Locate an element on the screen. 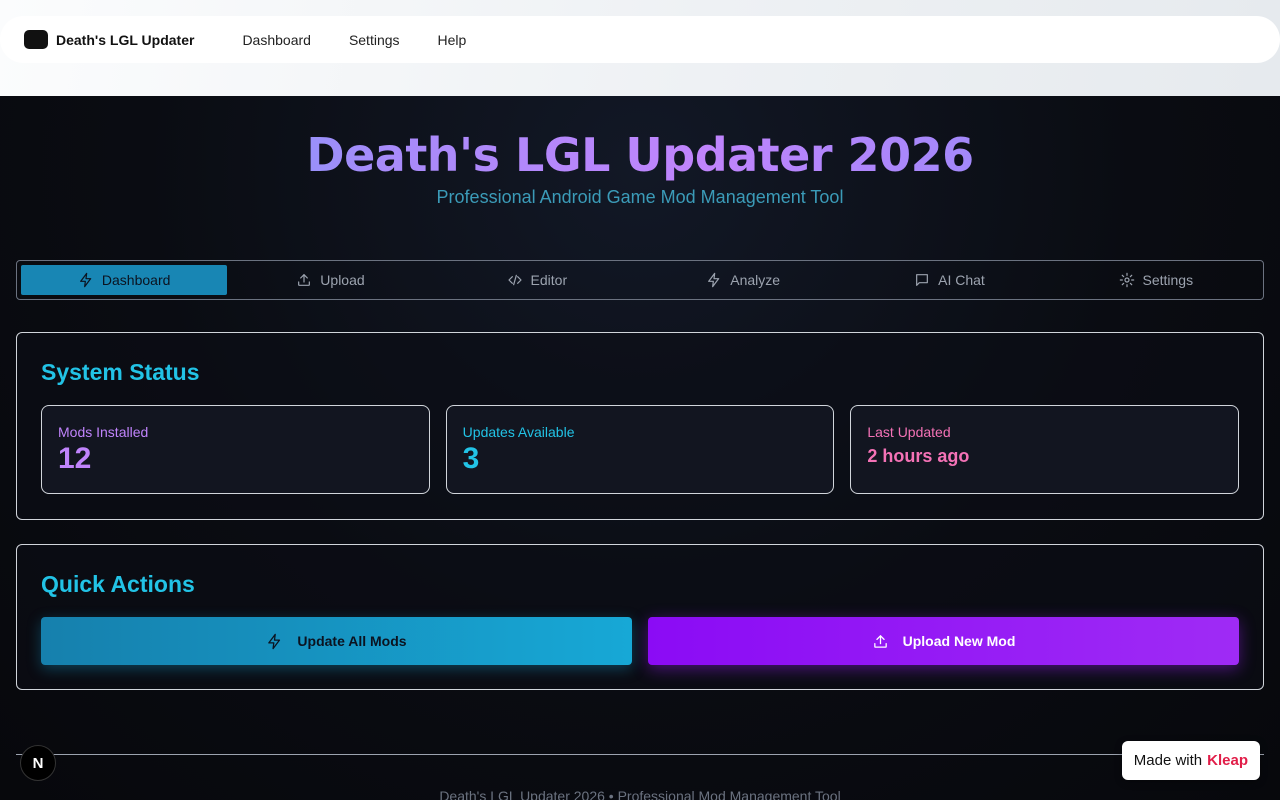 The image size is (1280, 800). nav-link-dashboard: Dashboard is located at coordinates (276, 40).